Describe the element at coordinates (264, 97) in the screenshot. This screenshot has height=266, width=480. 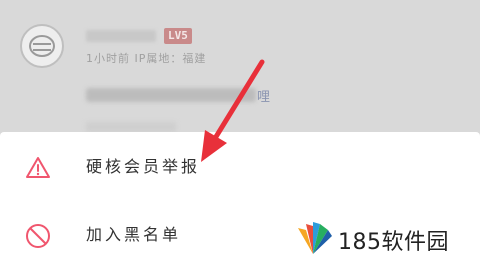
I see `comment-text-tail: 哩` at that location.